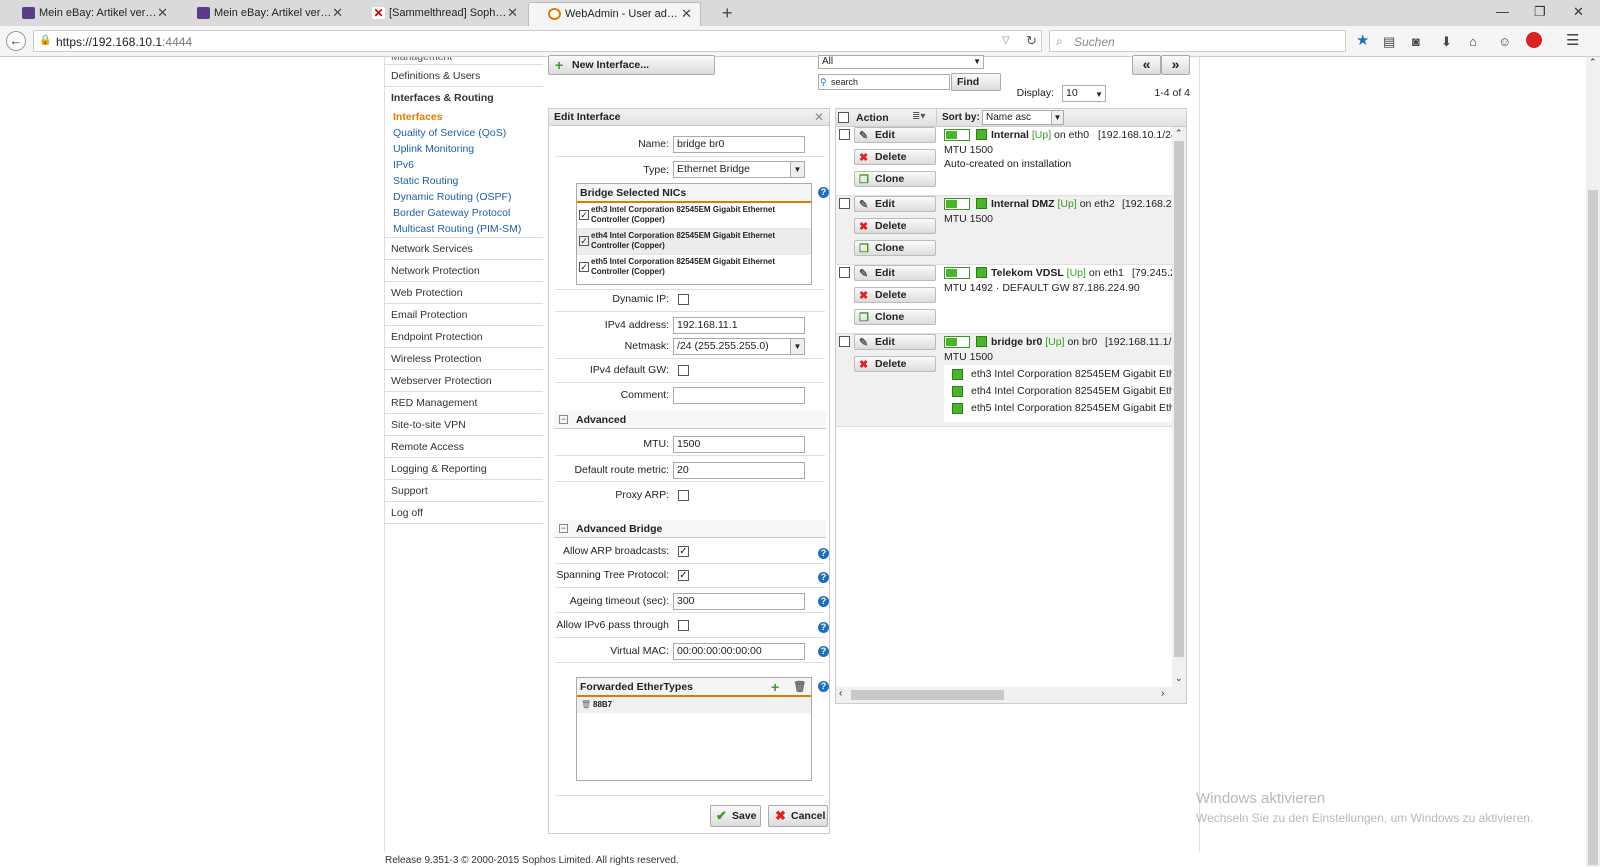 The image size is (1600, 867). Describe the element at coordinates (1023, 117) in the screenshot. I see `sort-select: Name asc ▼` at that location.